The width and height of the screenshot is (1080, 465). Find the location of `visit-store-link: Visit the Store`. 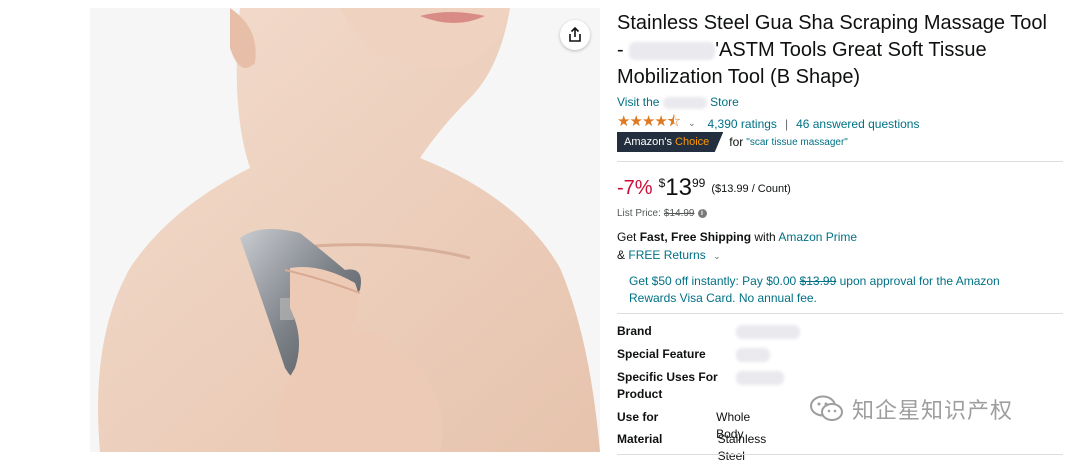

visit-store-link: Visit the Store is located at coordinates (678, 102).